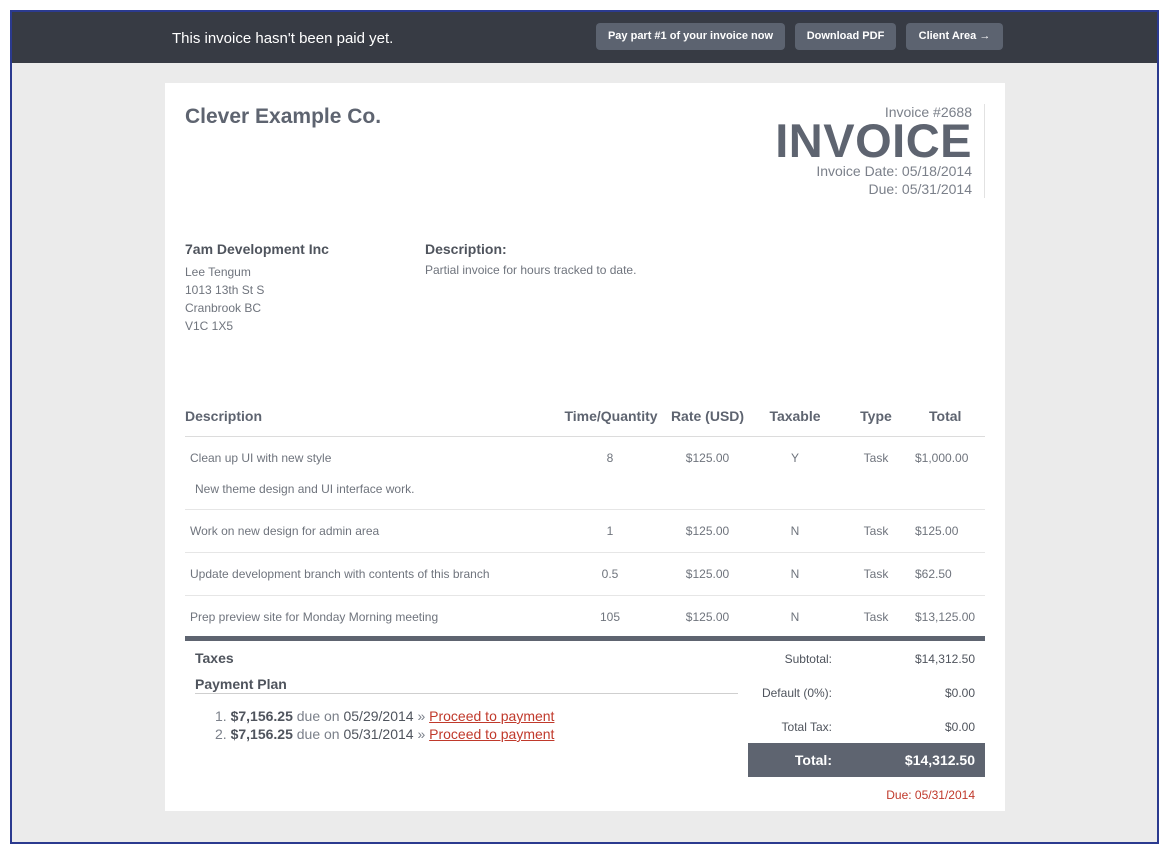 The image size is (1171, 855). I want to click on invoice-due-date: Due: 05/31/2014, so click(920, 189).